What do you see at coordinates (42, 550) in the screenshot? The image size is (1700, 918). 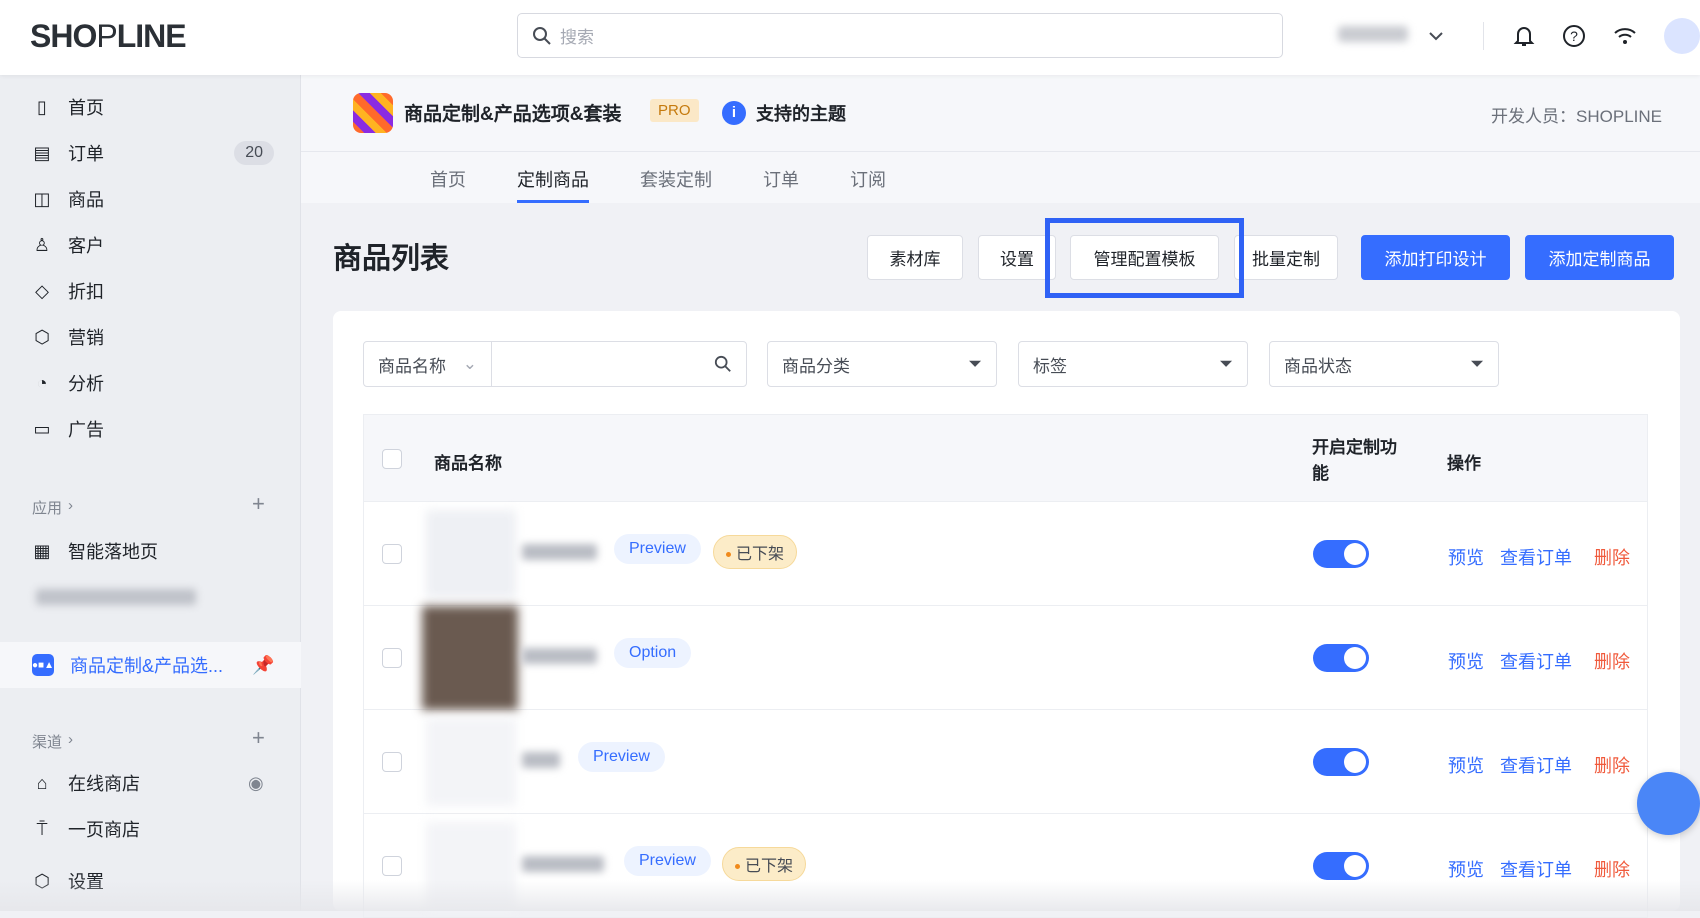 I see `landing-page-icon: ▦` at bounding box center [42, 550].